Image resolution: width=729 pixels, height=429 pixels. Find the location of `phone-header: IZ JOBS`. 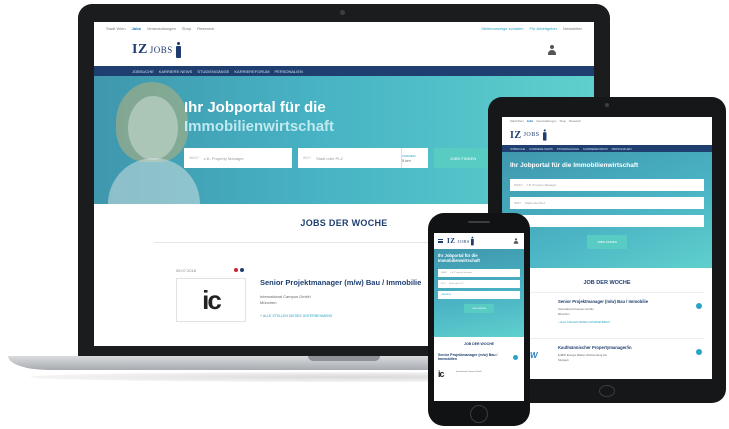

phone-header: IZ JOBS is located at coordinates (479, 241).